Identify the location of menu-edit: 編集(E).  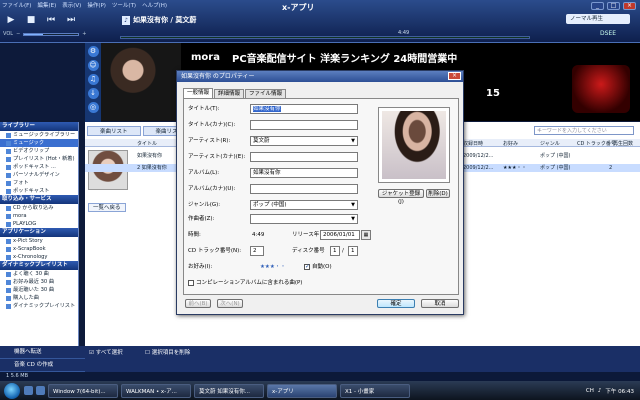
(46, 5).